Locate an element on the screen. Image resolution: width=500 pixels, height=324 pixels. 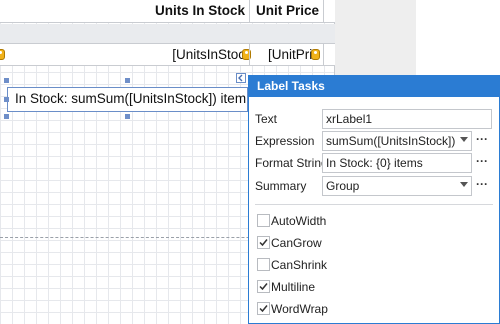
autowidth-checkbox is located at coordinates (263, 220).